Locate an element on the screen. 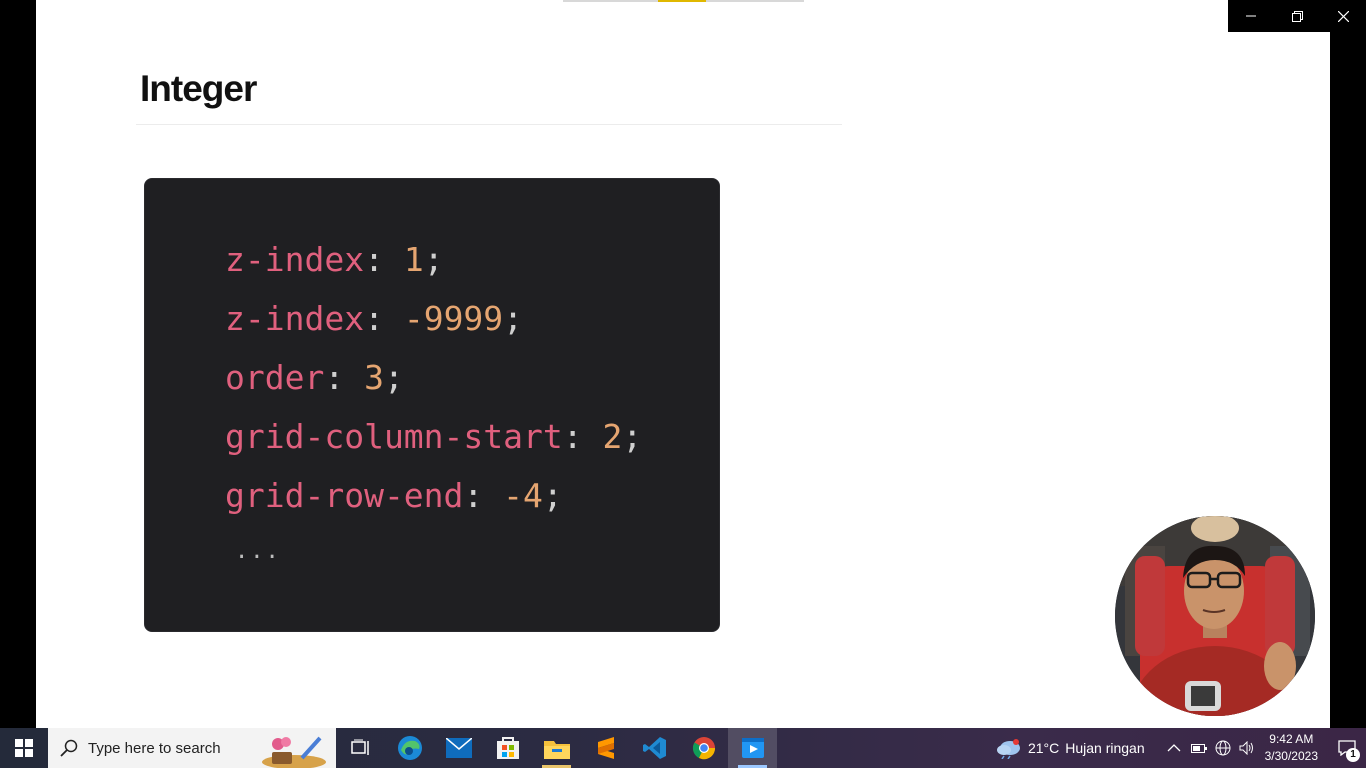  chrome-icon is located at coordinates (703, 748).